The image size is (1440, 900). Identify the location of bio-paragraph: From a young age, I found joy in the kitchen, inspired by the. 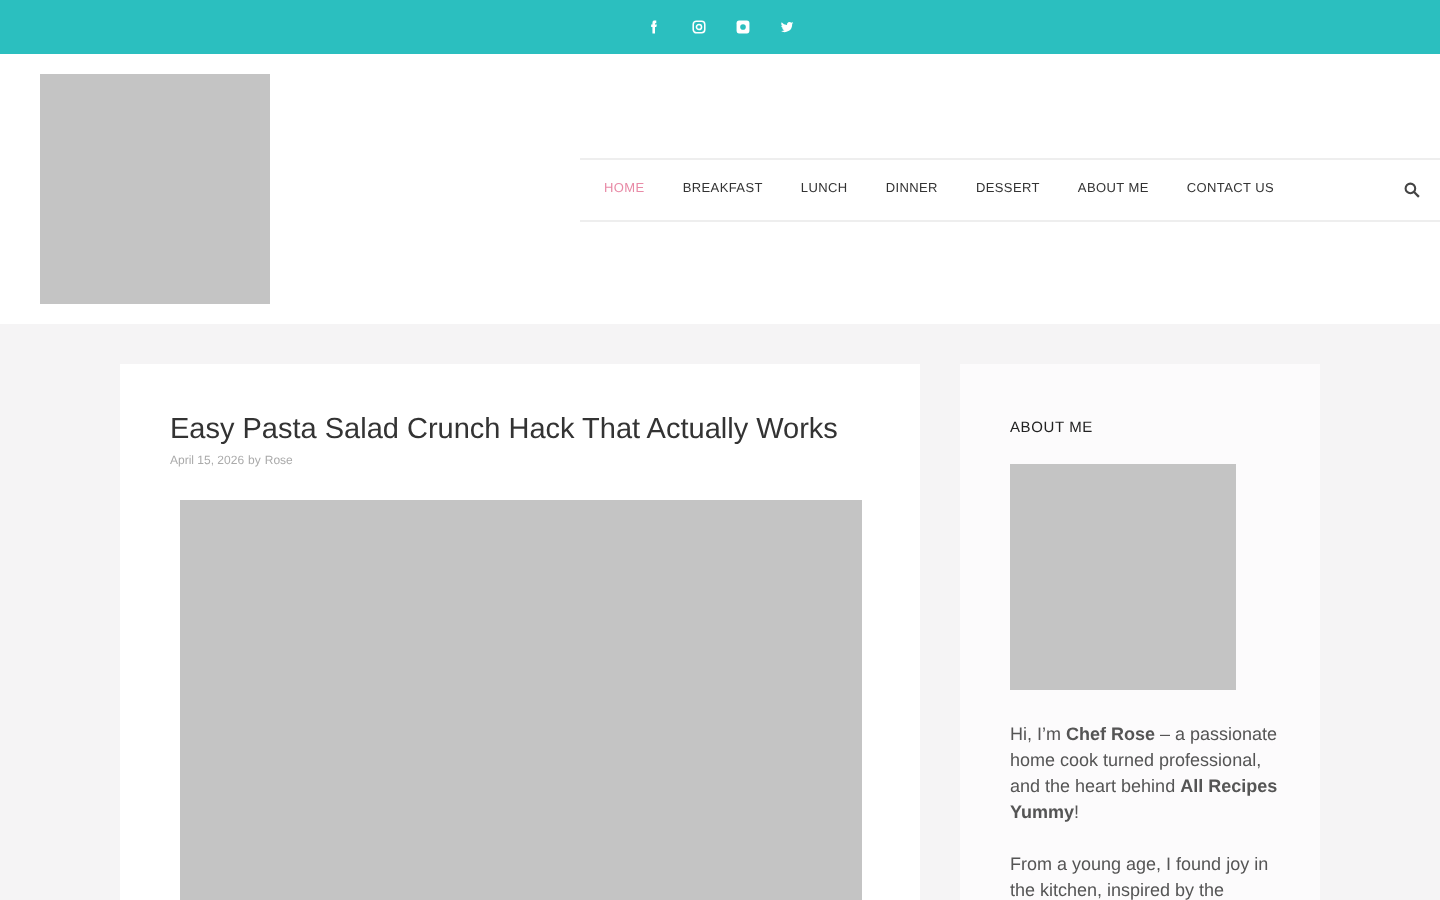
(1140, 876).